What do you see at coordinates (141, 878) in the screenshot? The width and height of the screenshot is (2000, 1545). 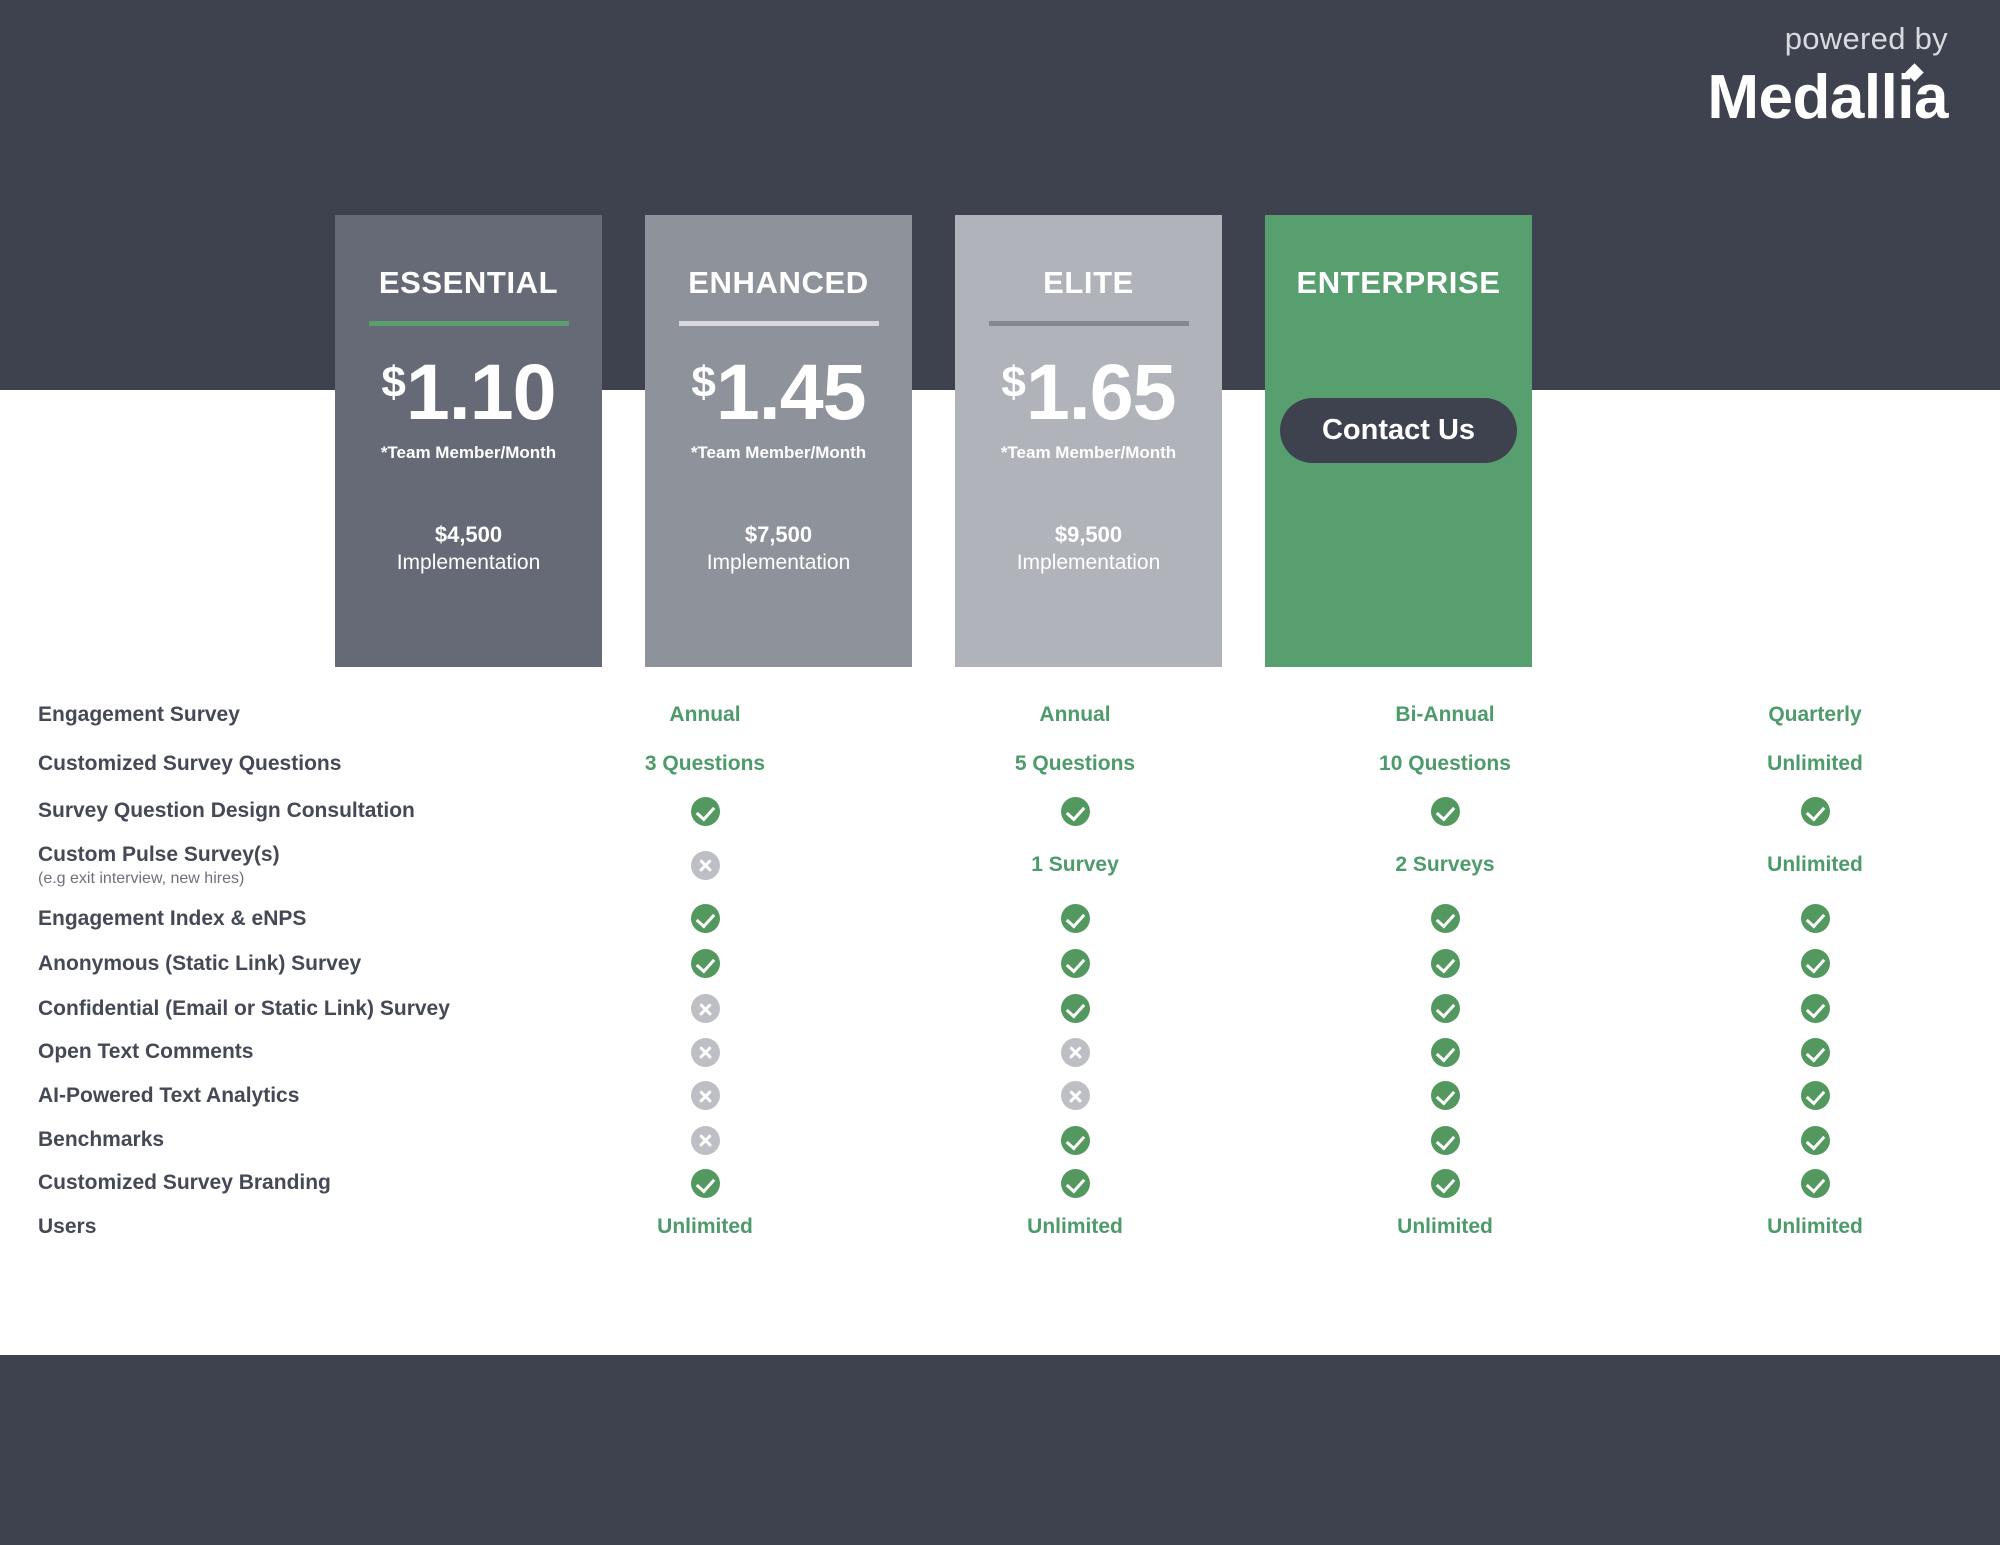 I see `feature-sublabel: (e.g exit interview, new hires)` at bounding box center [141, 878].